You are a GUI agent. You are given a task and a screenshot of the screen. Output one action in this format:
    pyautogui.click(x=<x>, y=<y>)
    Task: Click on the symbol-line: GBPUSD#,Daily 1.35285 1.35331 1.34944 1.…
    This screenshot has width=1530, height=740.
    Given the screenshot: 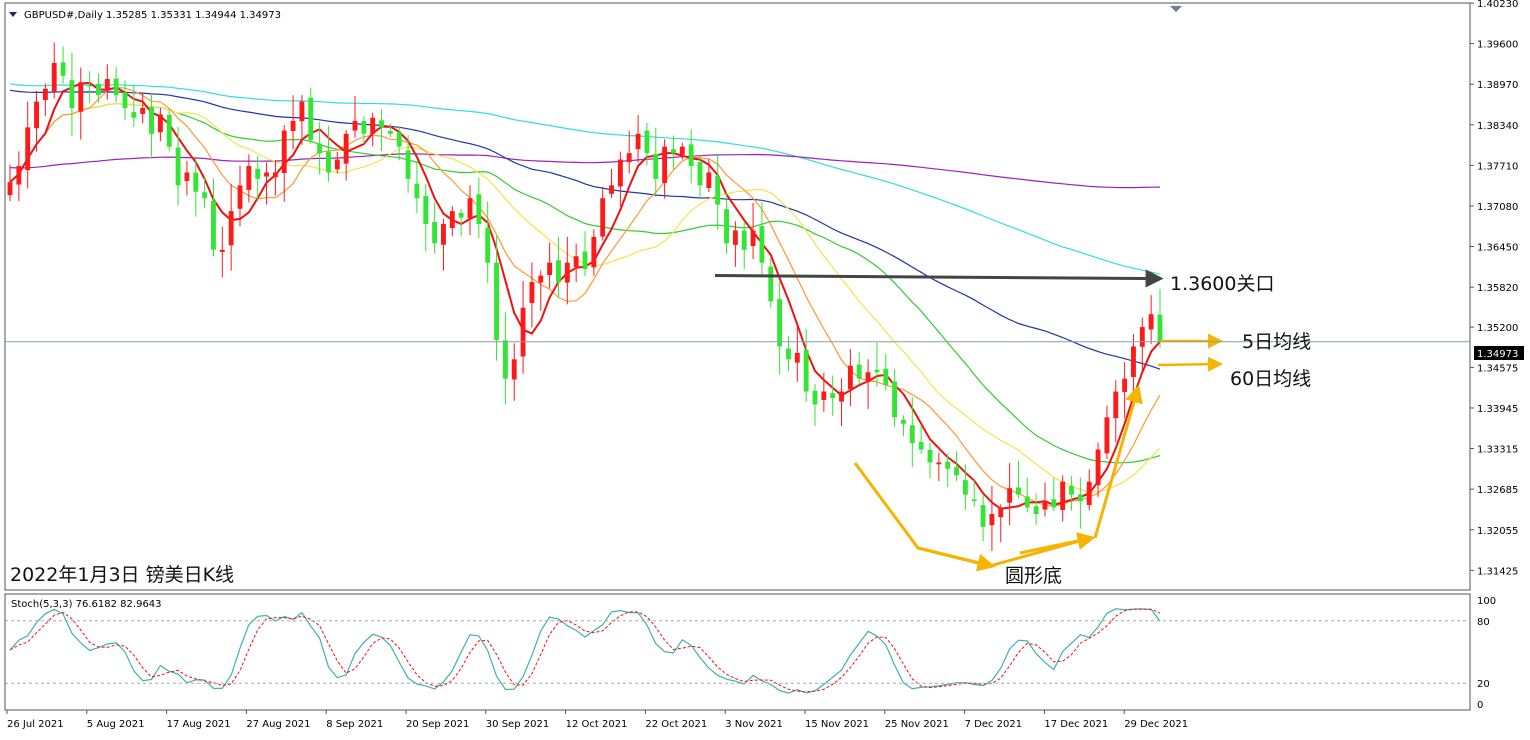 What is the action you would take?
    pyautogui.click(x=152, y=15)
    